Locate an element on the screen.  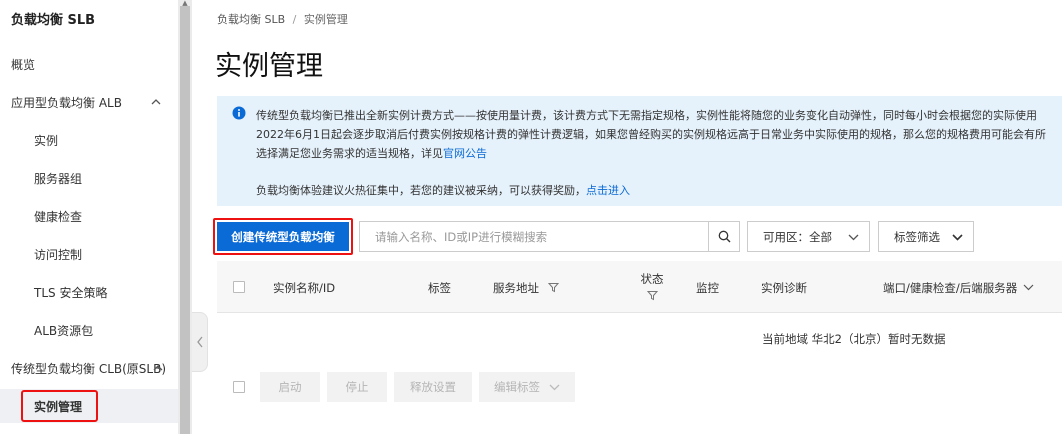
column-header-label: 服务地址 is located at coordinates (516, 288).